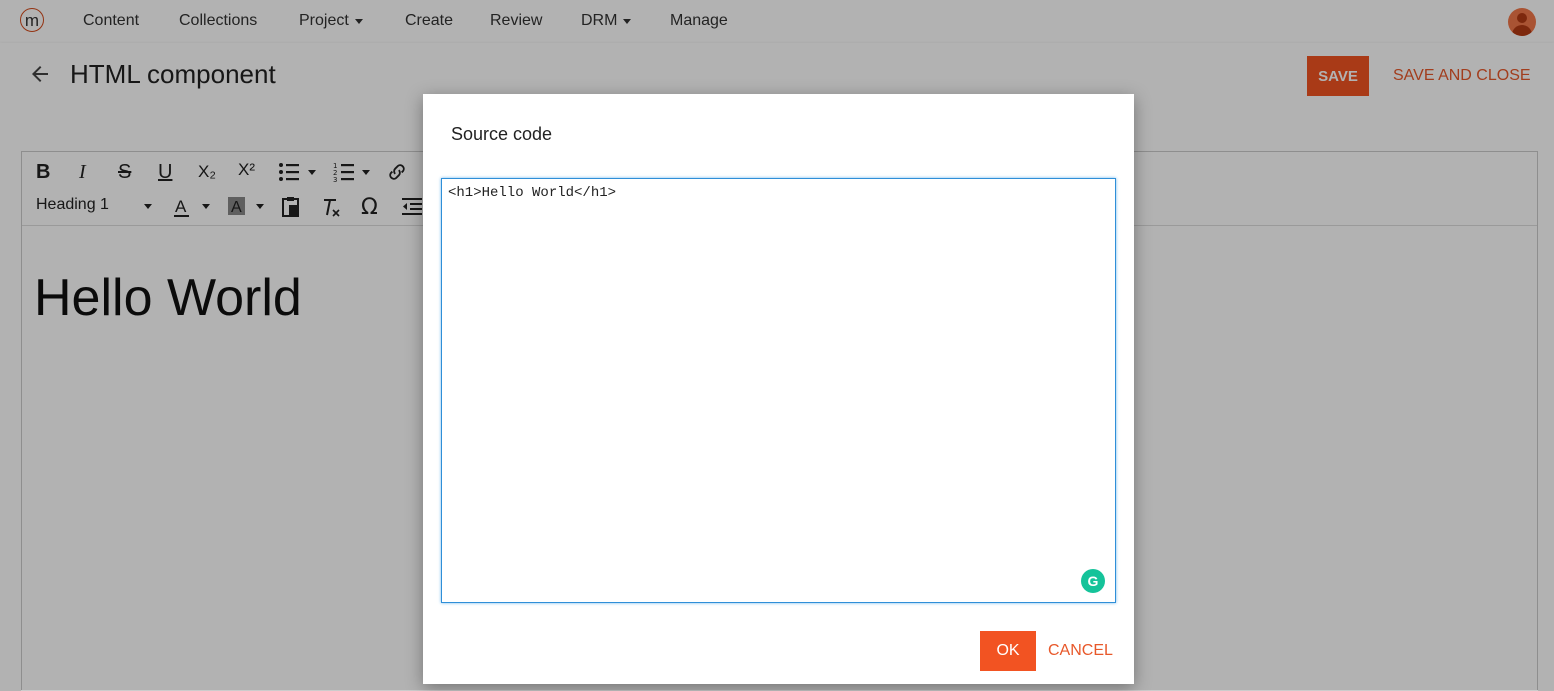 Image resolution: width=1554 pixels, height=691 pixels. I want to click on dialog-title: Source code, so click(502, 134).